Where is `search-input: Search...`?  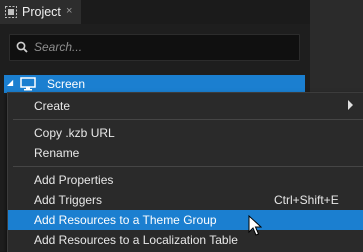
search-input: Search... is located at coordinates (154, 47).